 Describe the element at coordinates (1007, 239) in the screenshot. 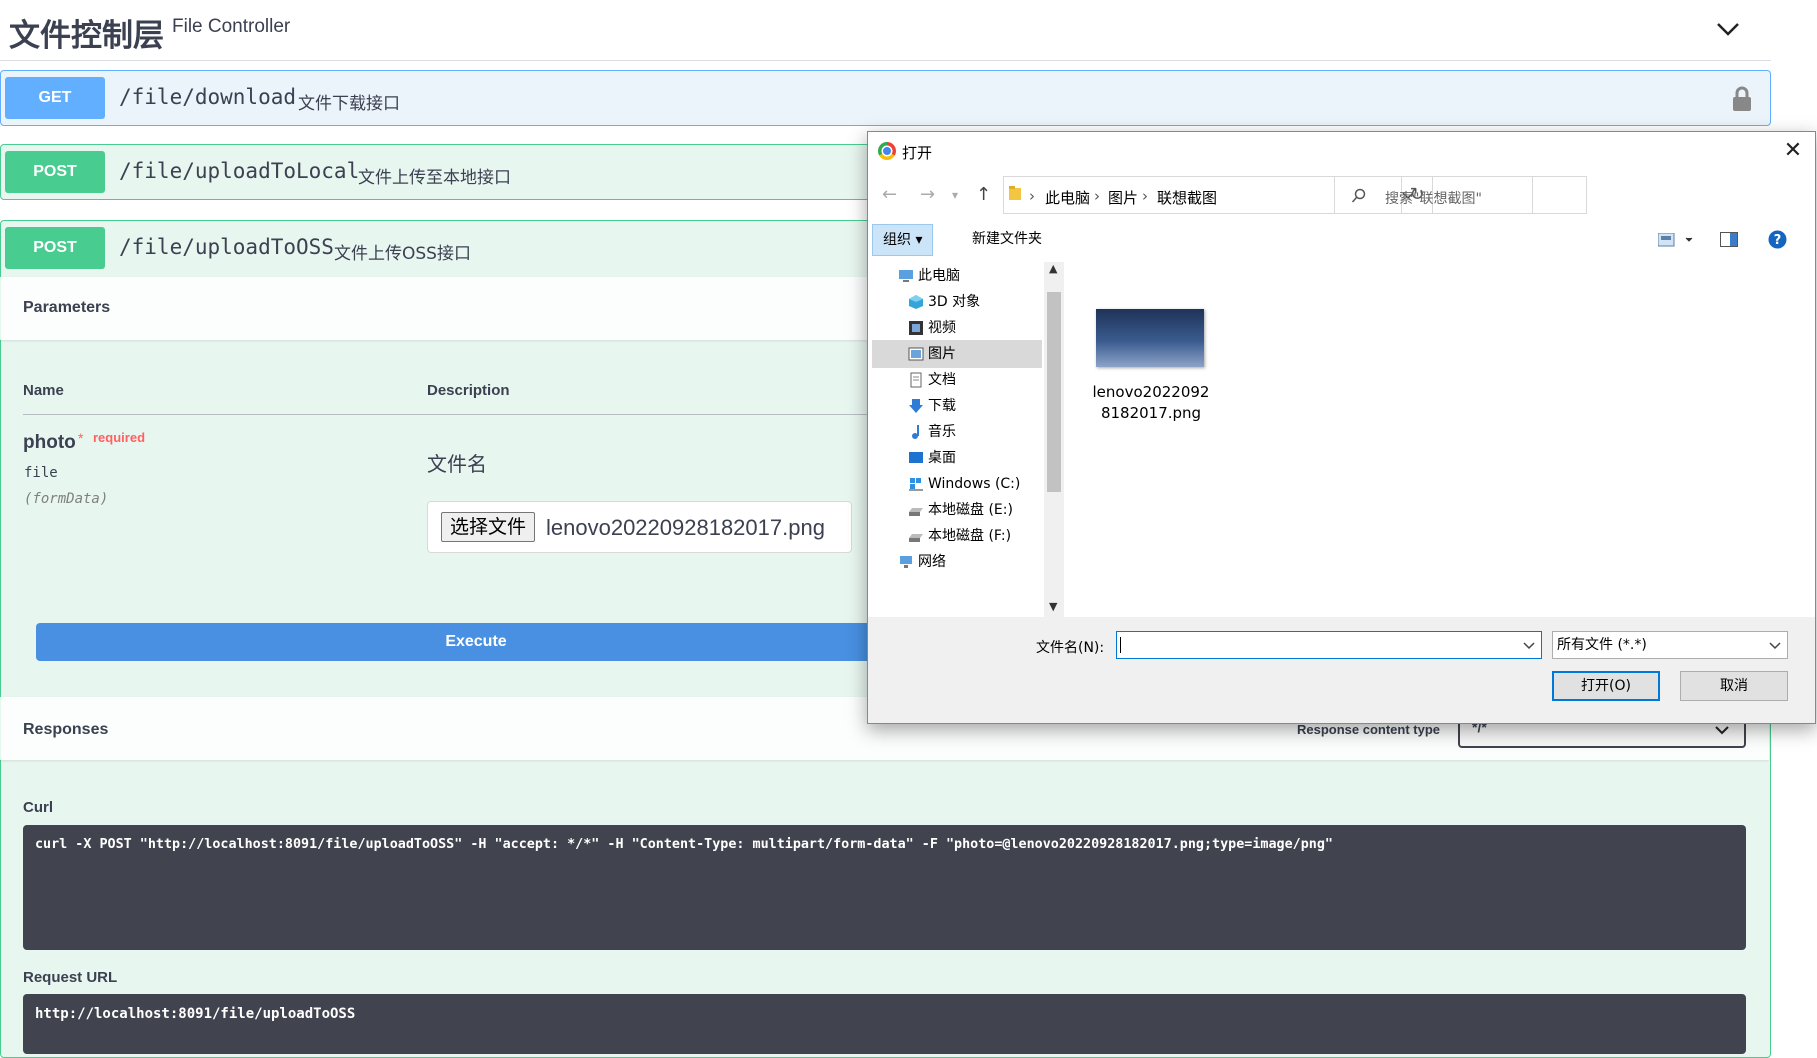

I see `new-folder-button: 新建文件夹` at that location.